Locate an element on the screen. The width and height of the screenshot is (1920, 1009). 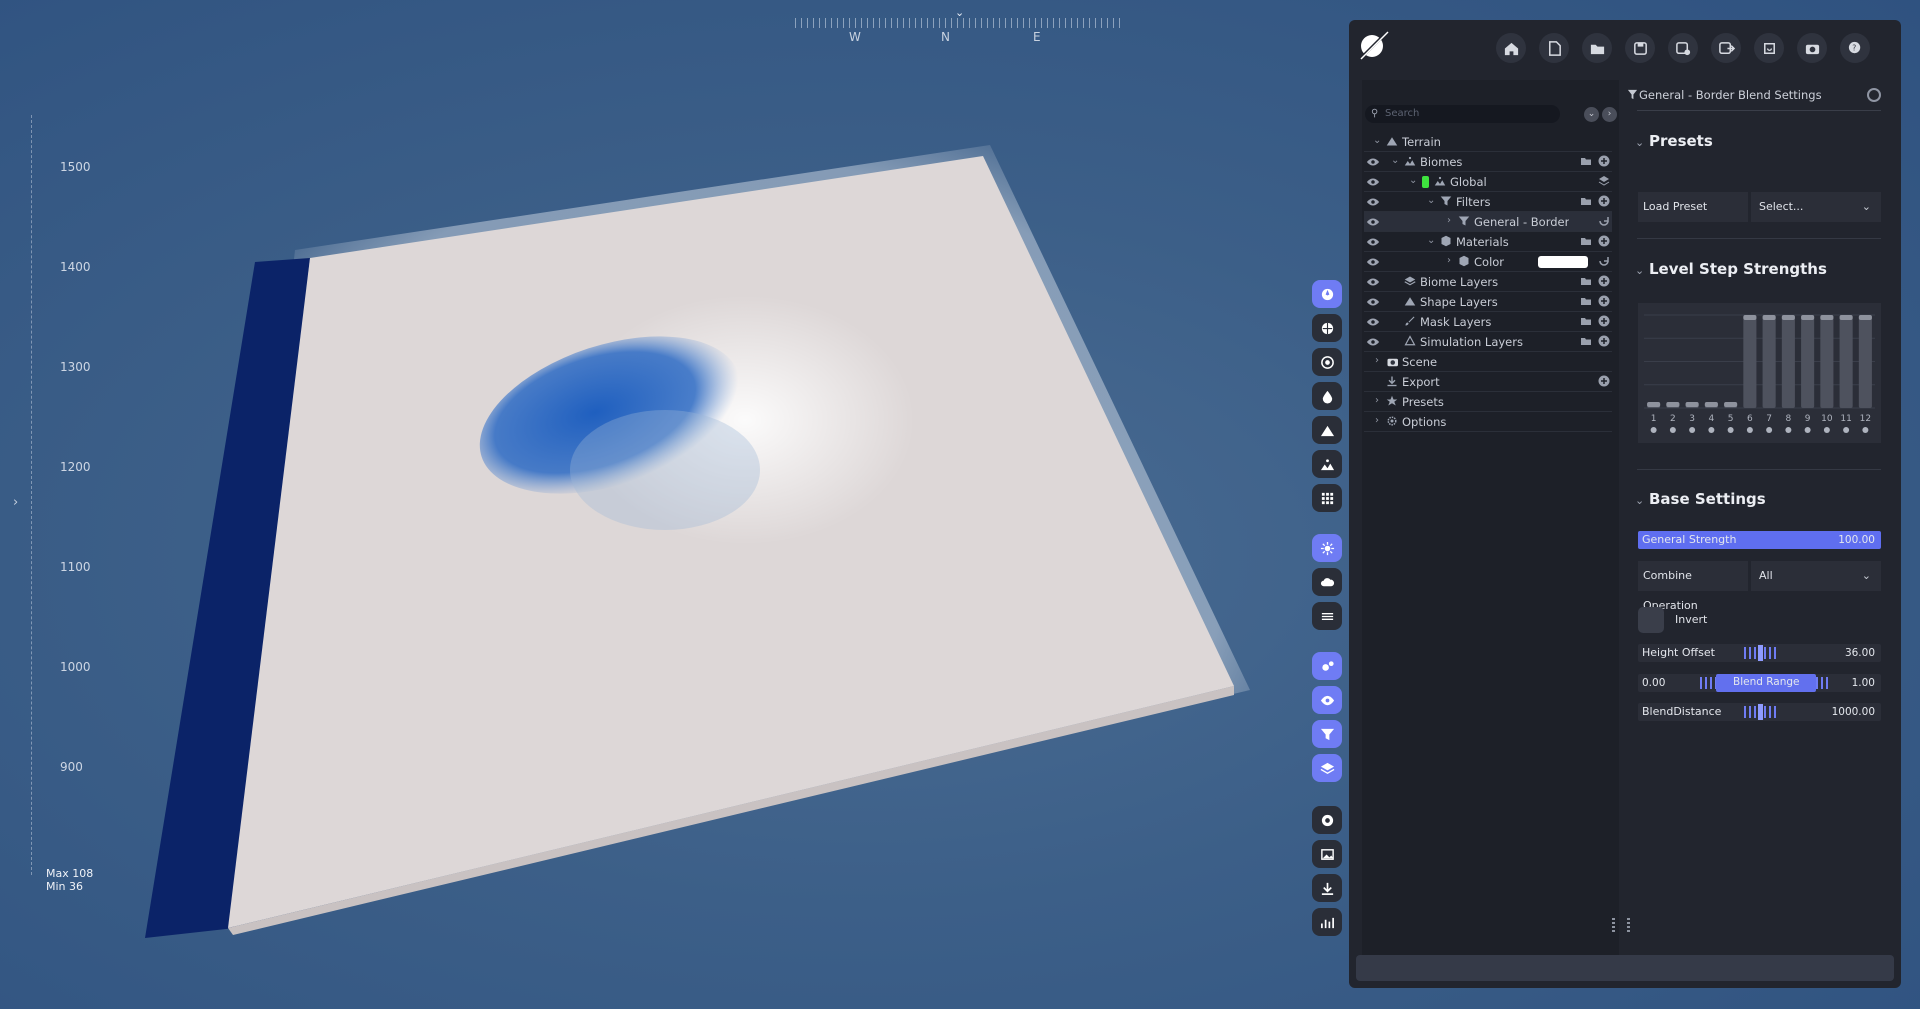
compass-tool-button is located at coordinates (1327, 294).